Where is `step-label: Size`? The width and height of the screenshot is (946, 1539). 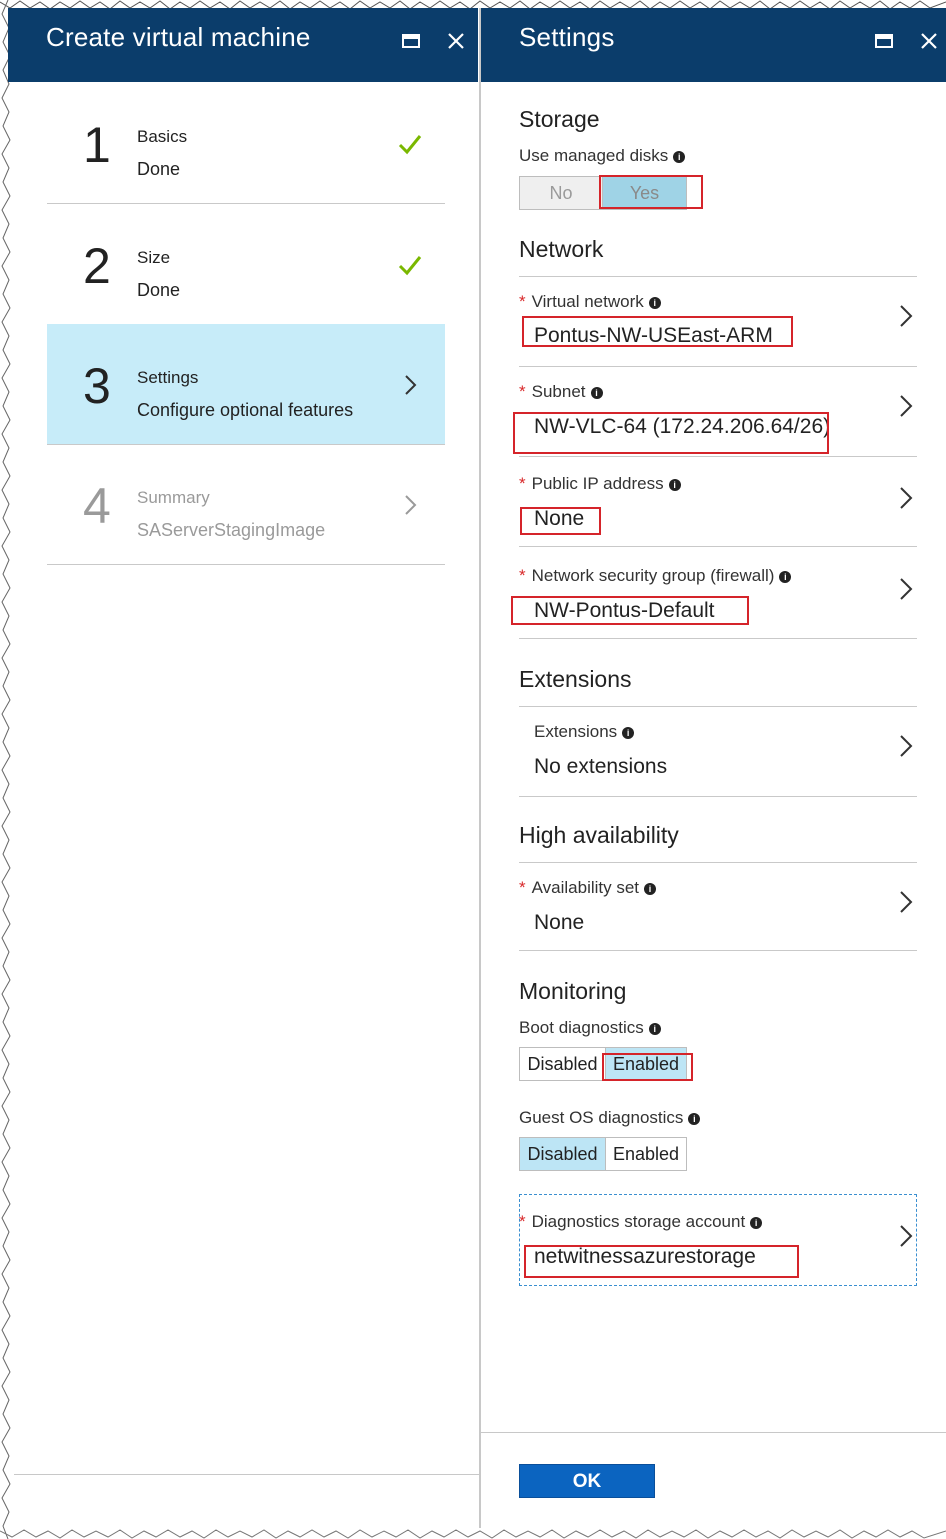
step-label: Size is located at coordinates (154, 257).